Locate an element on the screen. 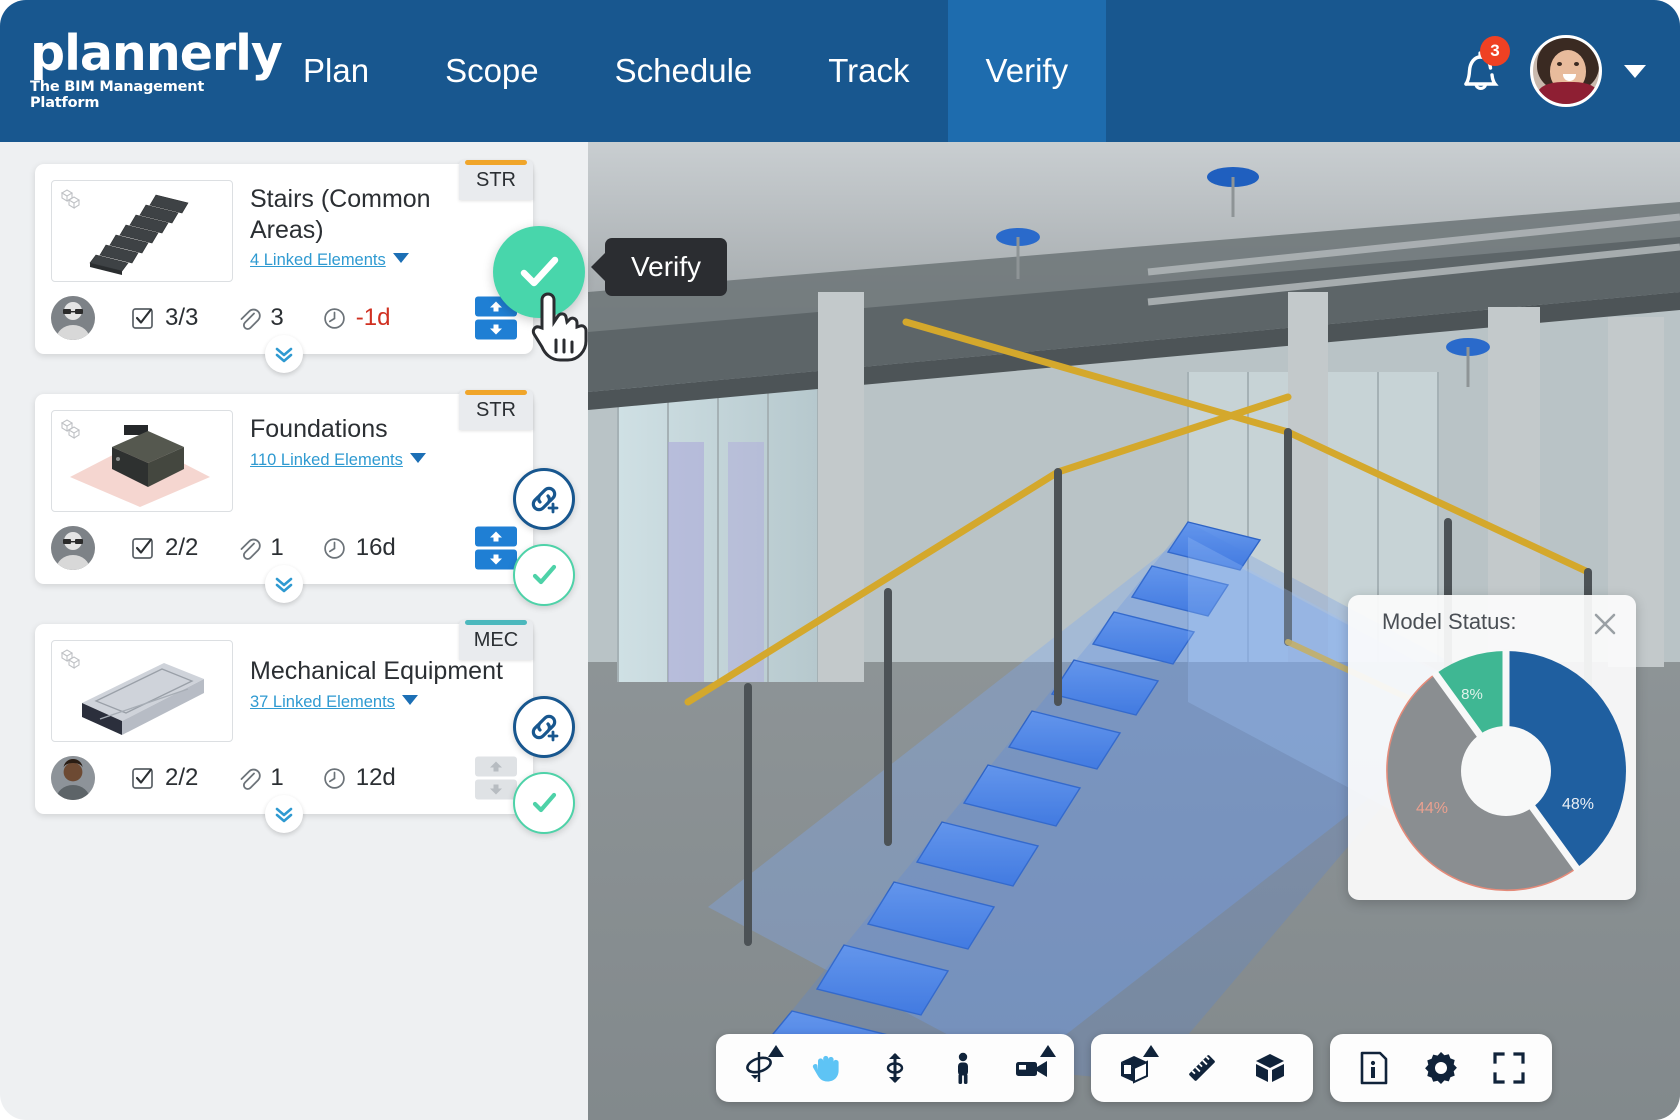 The image size is (1680, 1120). walk-tool-button is located at coordinates (963, 1068).